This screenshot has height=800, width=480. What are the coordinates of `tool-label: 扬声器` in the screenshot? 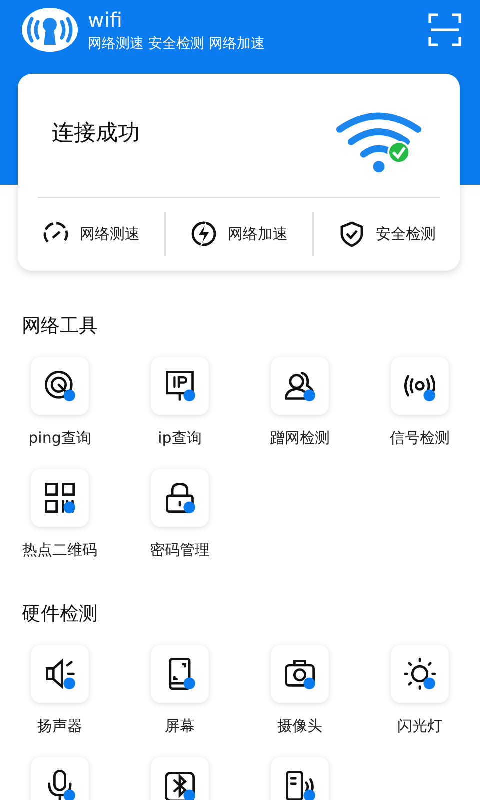 It's located at (60, 726).